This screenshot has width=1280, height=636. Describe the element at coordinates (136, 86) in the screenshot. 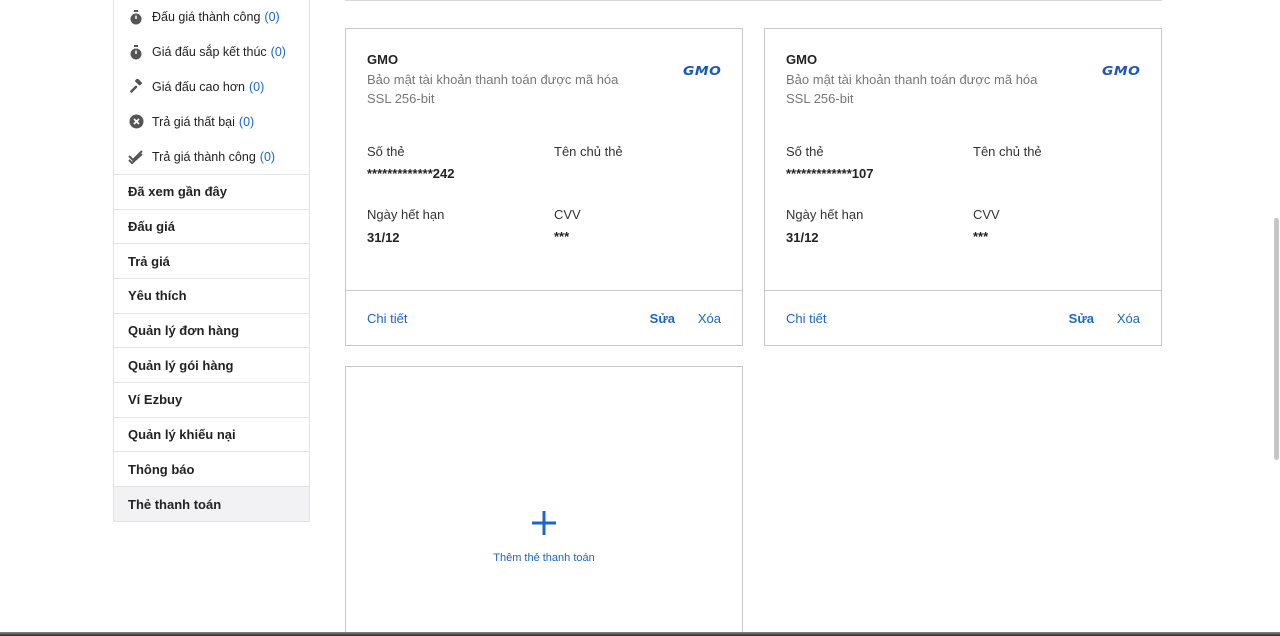

I see `gavel-icon` at that location.